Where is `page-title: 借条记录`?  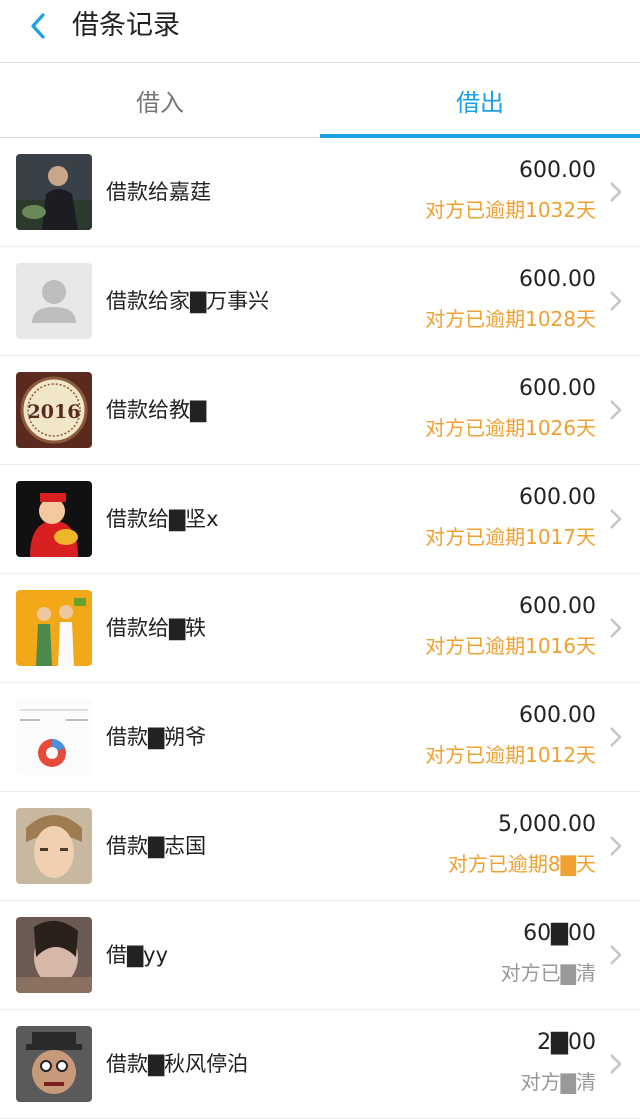 page-title: 借条记录 is located at coordinates (126, 25).